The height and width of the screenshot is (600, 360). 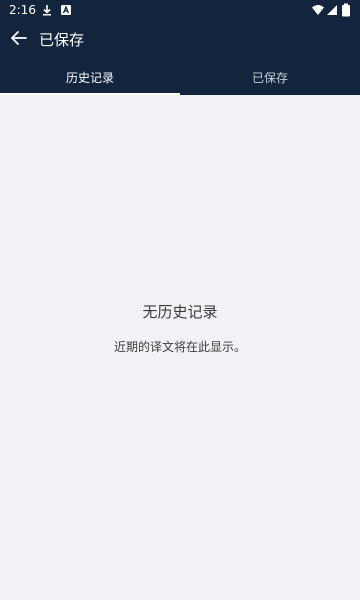 What do you see at coordinates (179, 347) in the screenshot?
I see `empty-state-subtitle: 近期的译文将在此显示。` at bounding box center [179, 347].